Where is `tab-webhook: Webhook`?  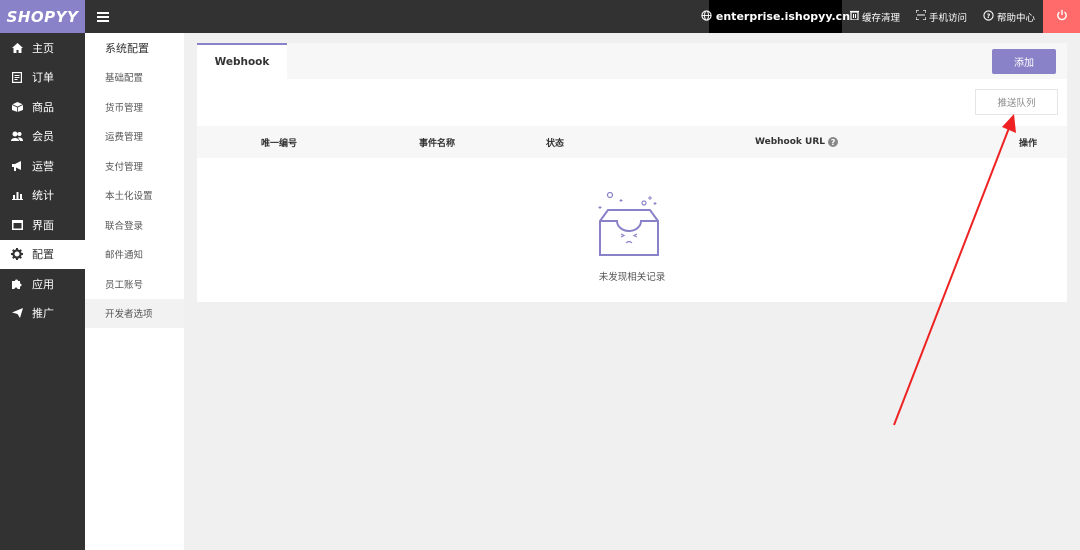 tab-webhook: Webhook is located at coordinates (242, 61).